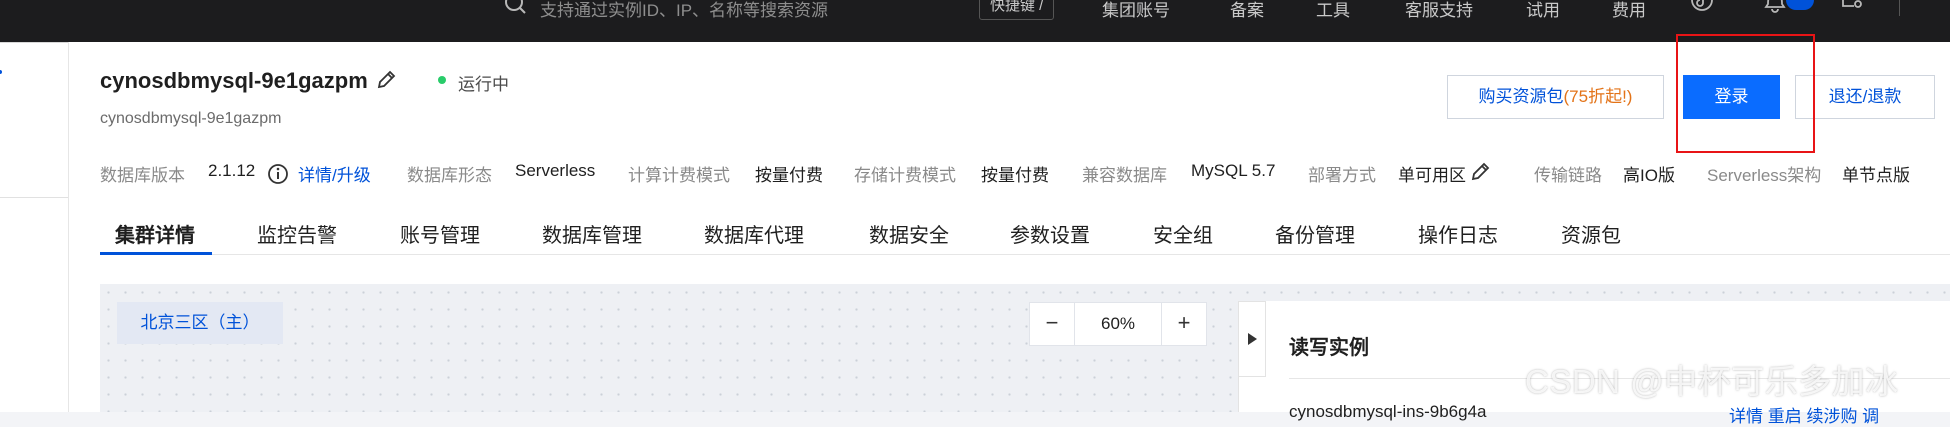 The height and width of the screenshot is (427, 1950). What do you see at coordinates (679, 175) in the screenshot?
I see `compute-billing-label: 计算计费模式` at bounding box center [679, 175].